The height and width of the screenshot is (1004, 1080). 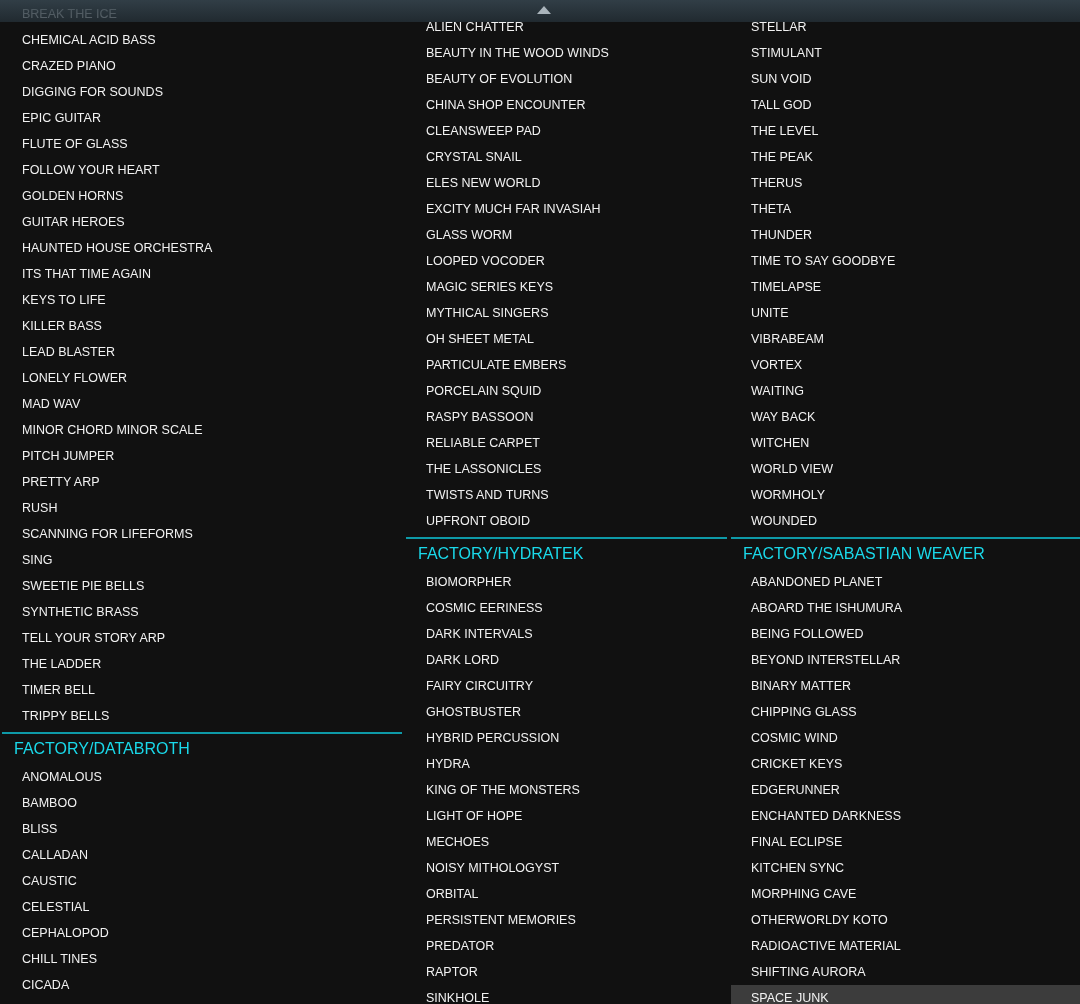 I want to click on preset-item: CLEANSWEEP PAD, so click(x=566, y=131).